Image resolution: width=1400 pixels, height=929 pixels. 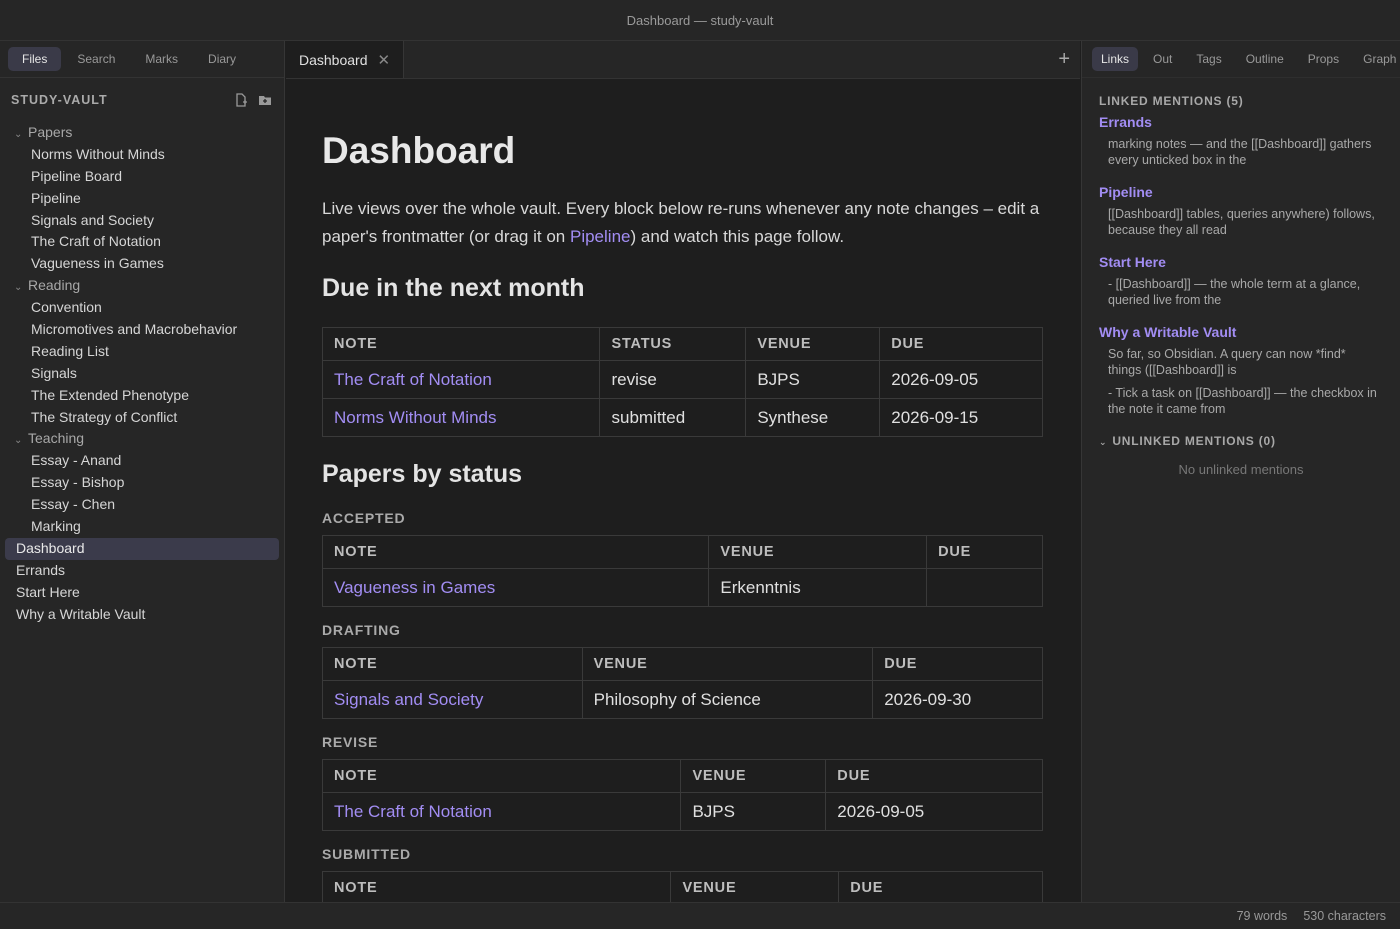 I want to click on close-tab-icon: ✕, so click(x=384, y=60).